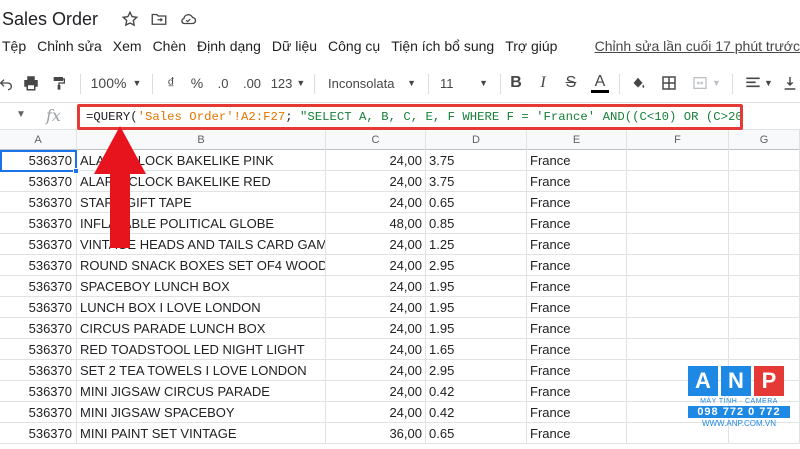 This screenshot has width=800, height=449. What do you see at coordinates (201, 307) in the screenshot?
I see `cell-b: LUNCH BOX I LOVE LONDON` at bounding box center [201, 307].